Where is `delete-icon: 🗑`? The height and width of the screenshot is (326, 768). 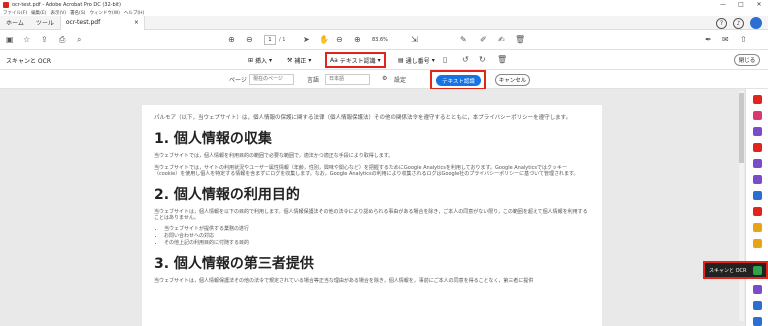 delete-icon: 🗑 is located at coordinates (520, 40).